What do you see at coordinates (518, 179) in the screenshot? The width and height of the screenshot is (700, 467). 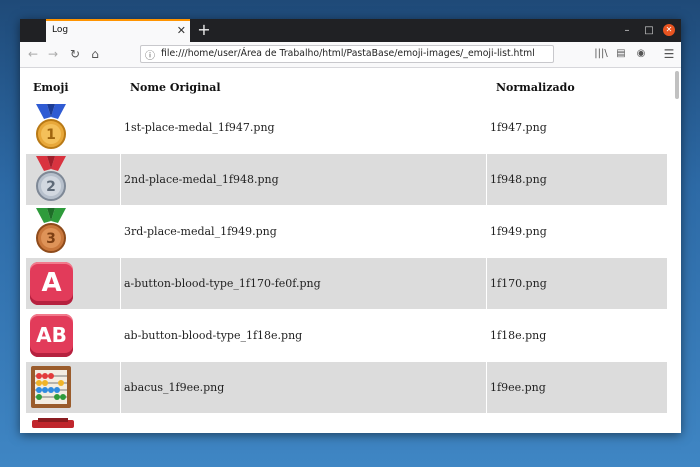 I see `normalized-cell: 1f948.png` at bounding box center [518, 179].